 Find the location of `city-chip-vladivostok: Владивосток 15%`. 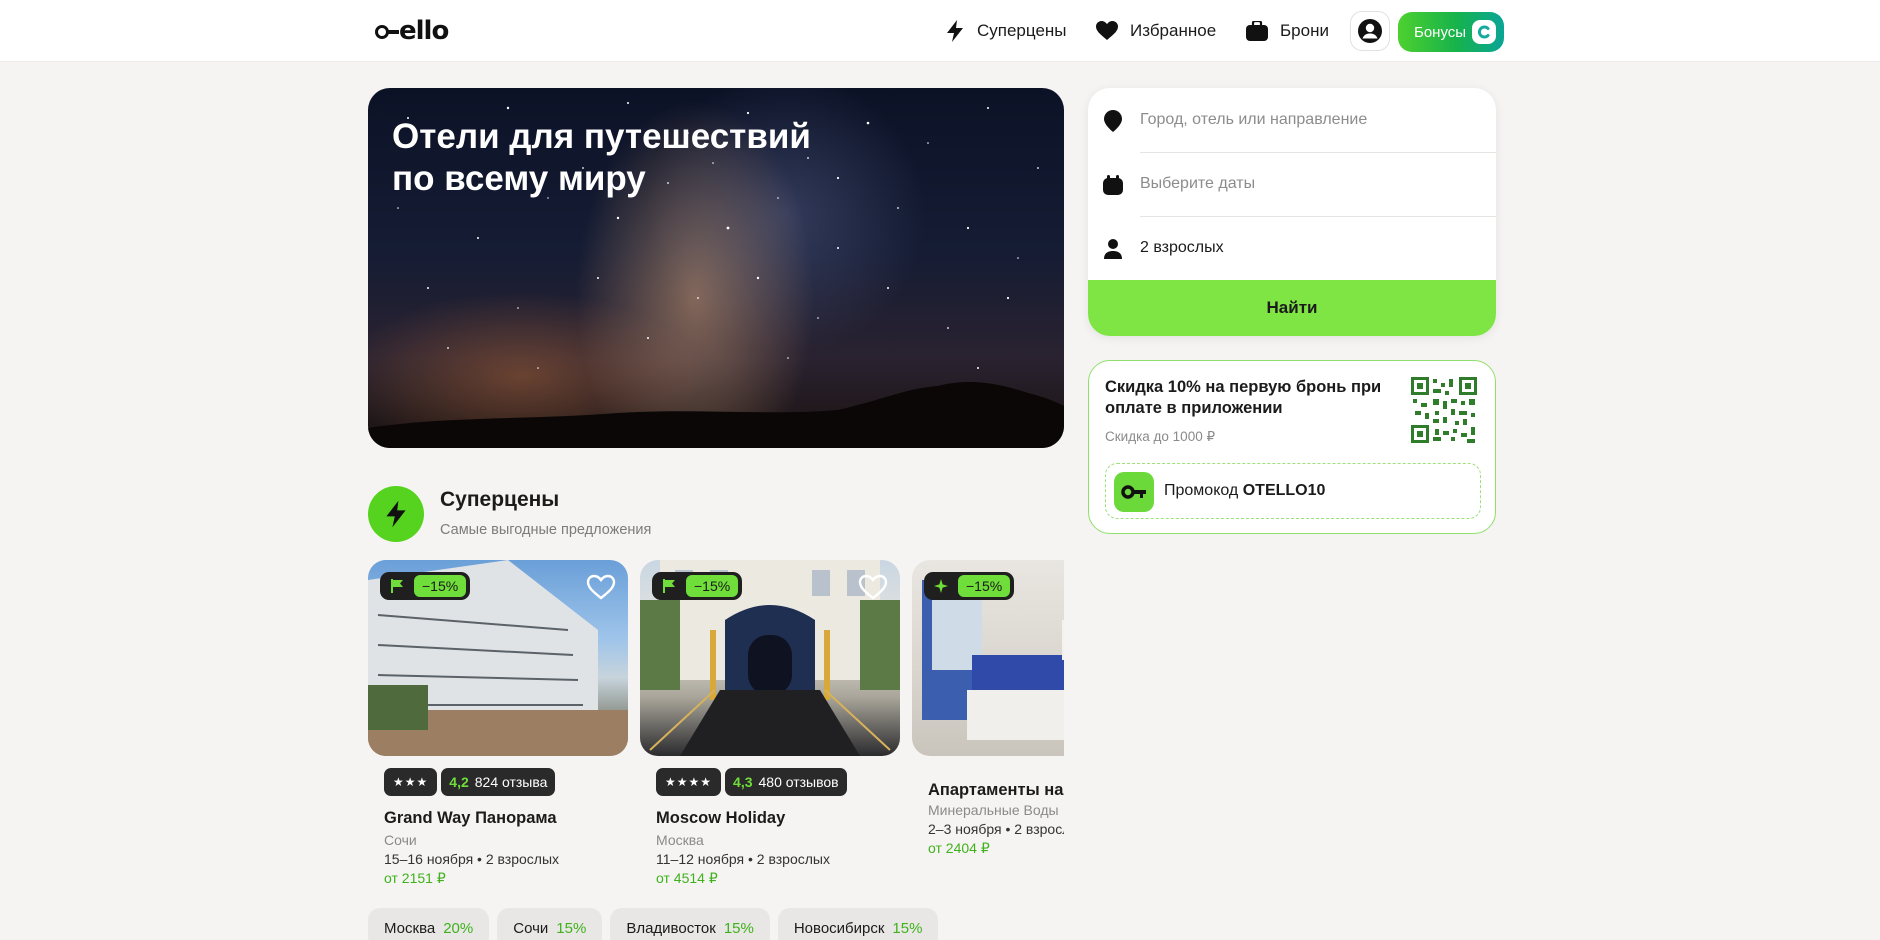

city-chip-vladivostok: Владивосток 15% is located at coordinates (690, 924).